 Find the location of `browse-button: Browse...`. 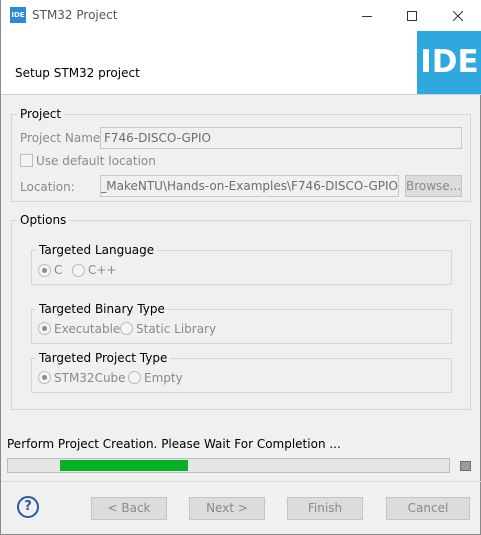

browse-button: Browse... is located at coordinates (433, 186).